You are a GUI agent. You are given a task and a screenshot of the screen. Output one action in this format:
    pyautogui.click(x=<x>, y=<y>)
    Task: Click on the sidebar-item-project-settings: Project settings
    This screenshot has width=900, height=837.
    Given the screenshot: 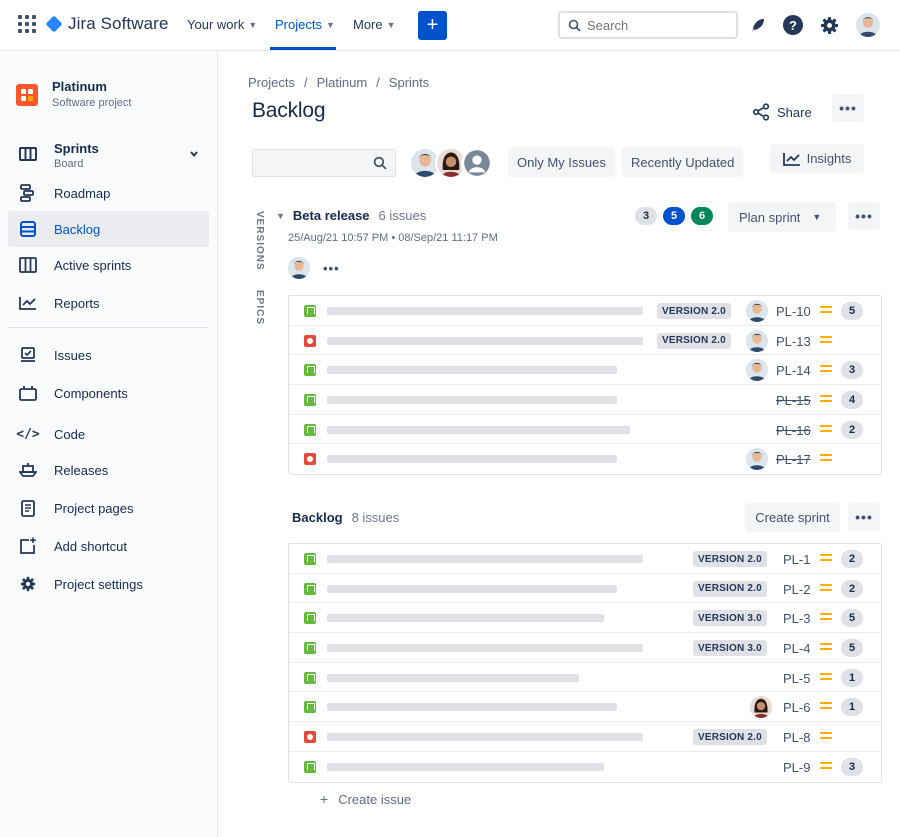 What is the action you would take?
    pyautogui.click(x=108, y=584)
    